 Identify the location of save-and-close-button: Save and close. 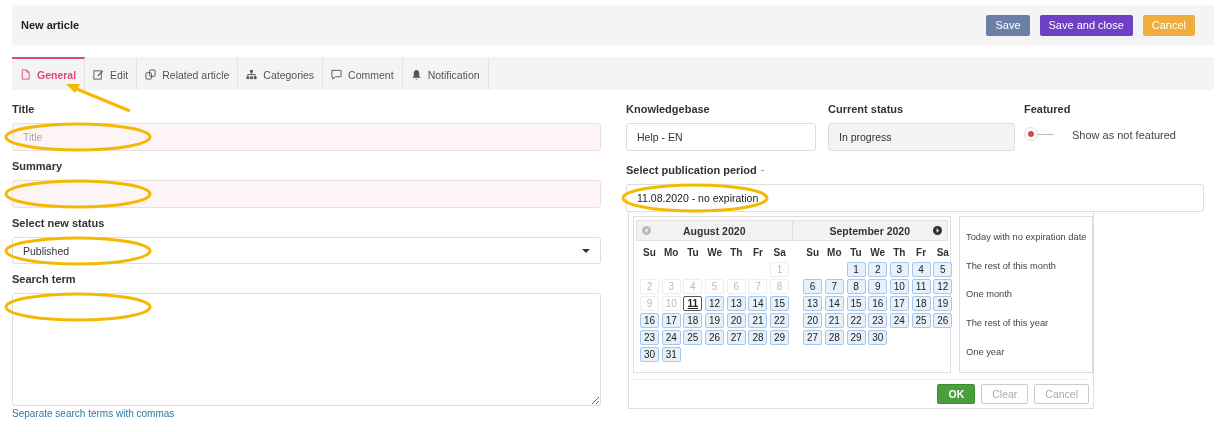
(1086, 25).